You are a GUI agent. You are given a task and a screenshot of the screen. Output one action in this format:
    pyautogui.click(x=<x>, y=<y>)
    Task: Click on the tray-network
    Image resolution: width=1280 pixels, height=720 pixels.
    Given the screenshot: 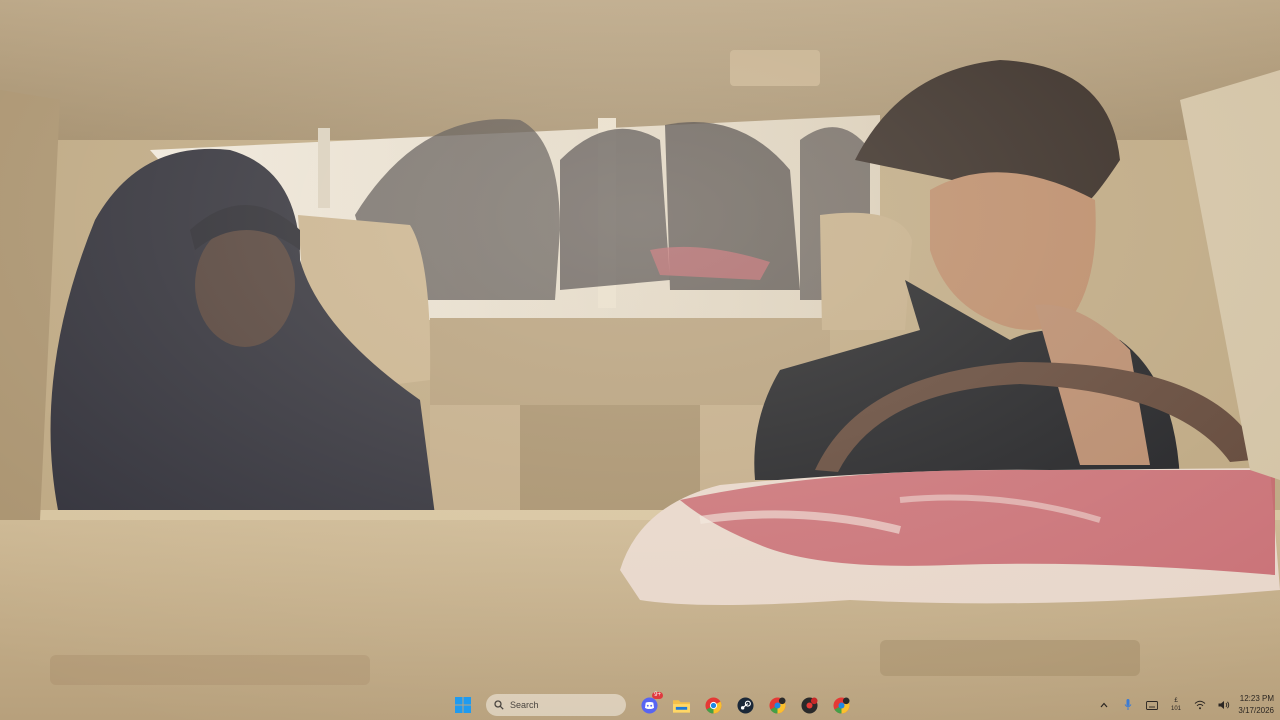 What is the action you would take?
    pyautogui.click(x=1200, y=705)
    